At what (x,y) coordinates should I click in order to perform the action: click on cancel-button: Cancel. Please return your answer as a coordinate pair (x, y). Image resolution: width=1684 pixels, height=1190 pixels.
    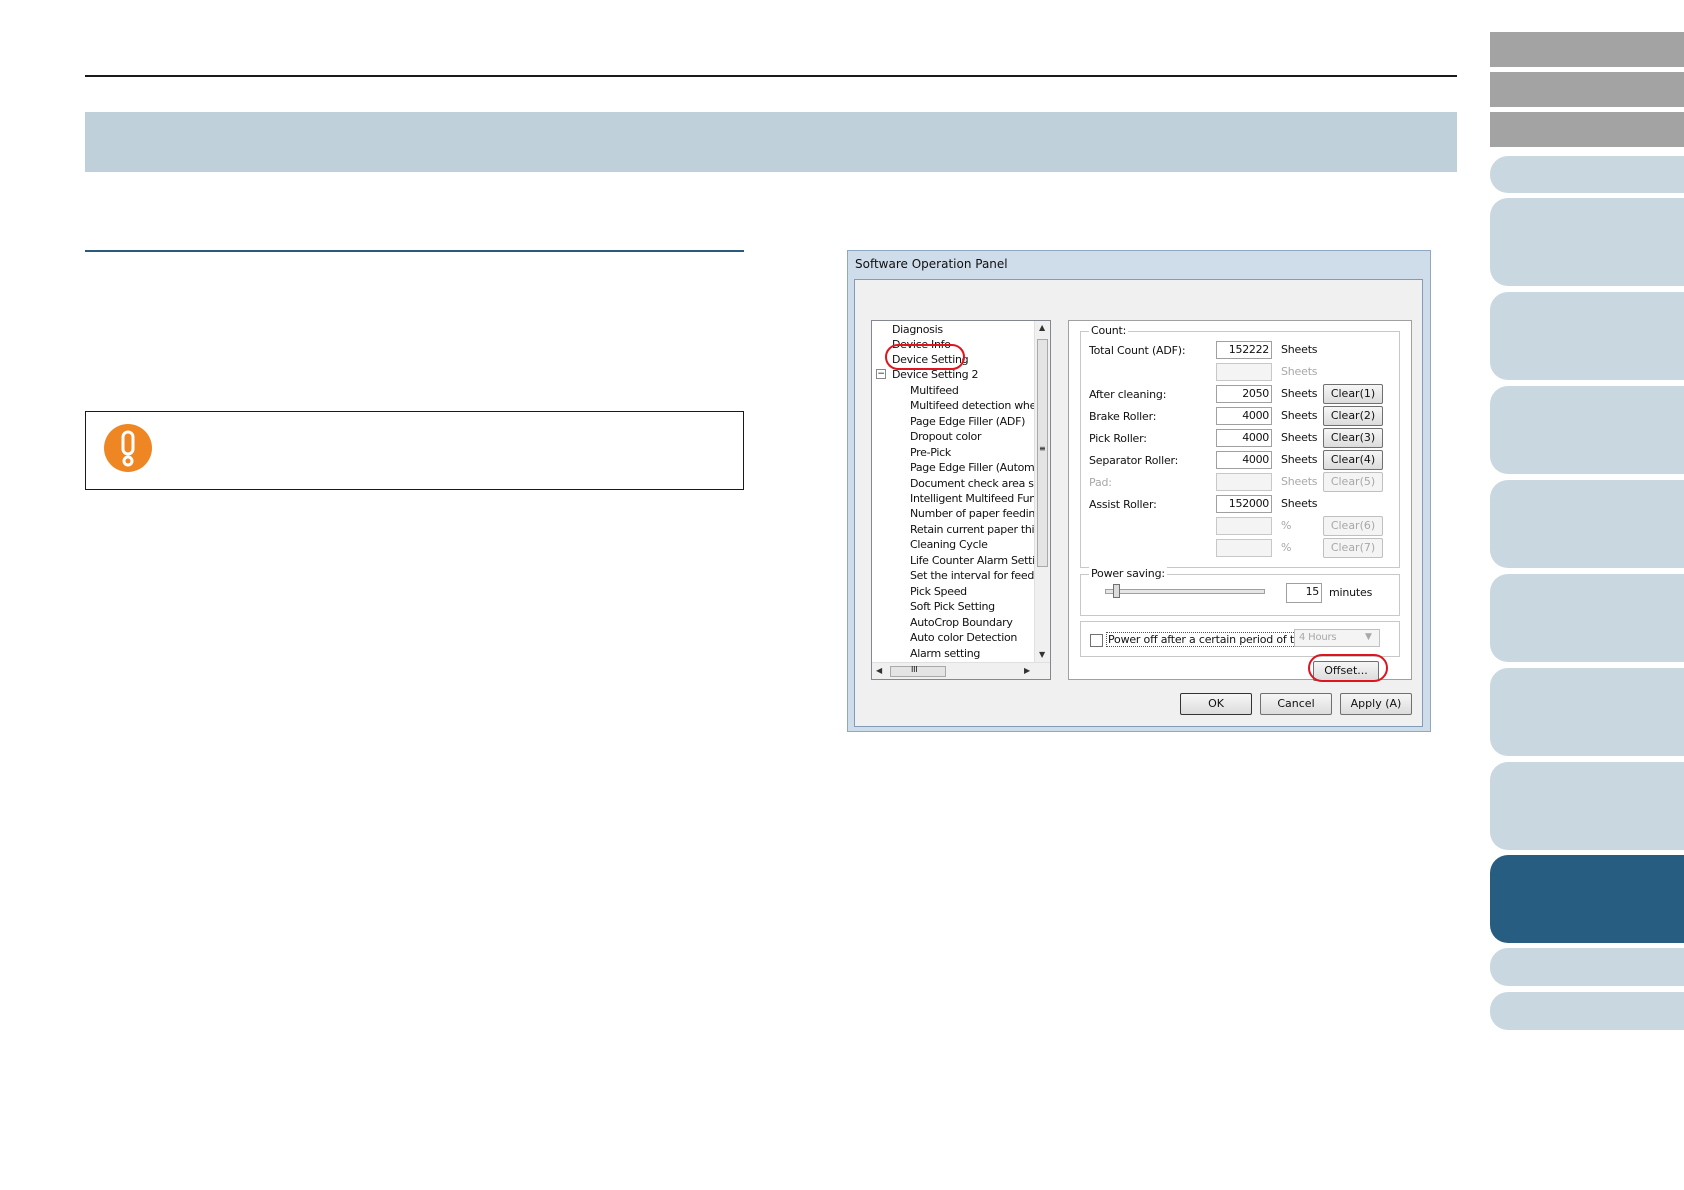
    Looking at the image, I should click on (1296, 704).